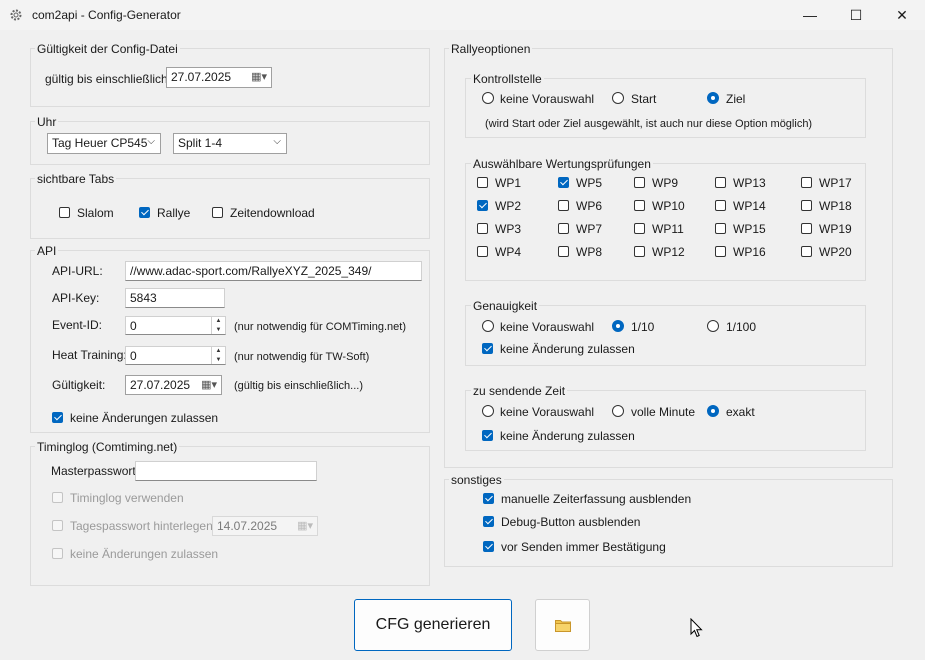 The width and height of the screenshot is (925, 660). I want to click on misc-title: sonstiges, so click(476, 480).